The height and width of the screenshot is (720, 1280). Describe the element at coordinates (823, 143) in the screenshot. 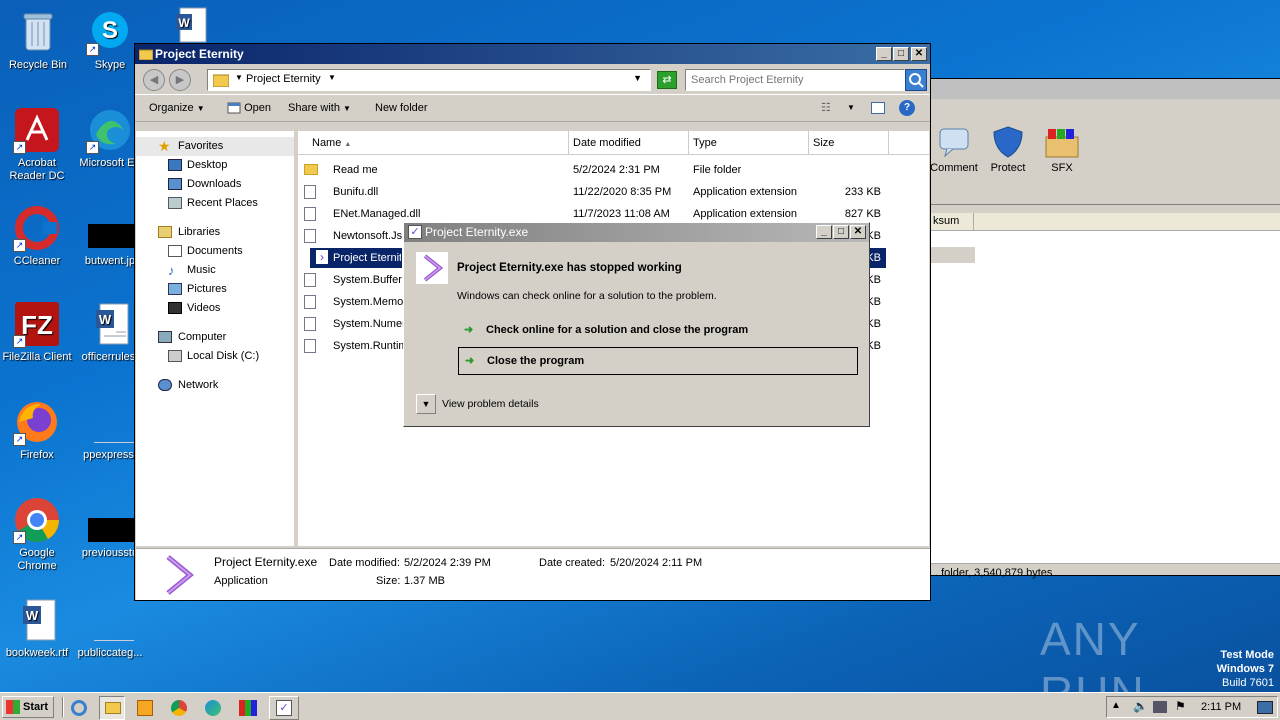

I see `column-header-size: Size` at that location.